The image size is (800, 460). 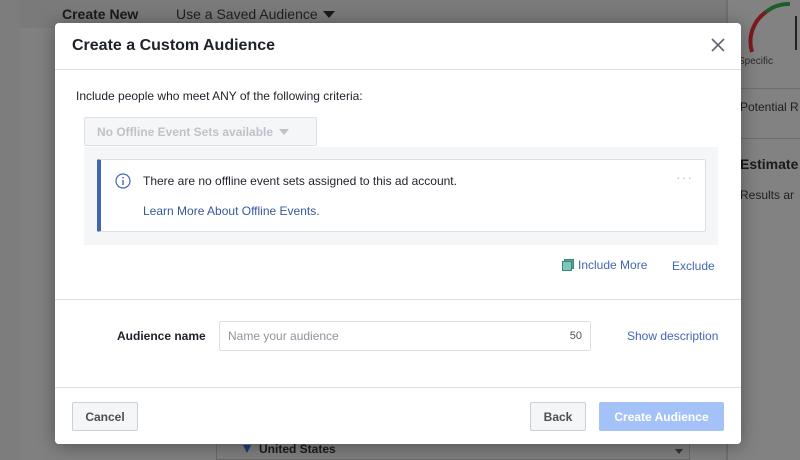 I want to click on close-icon, so click(x=718, y=45).